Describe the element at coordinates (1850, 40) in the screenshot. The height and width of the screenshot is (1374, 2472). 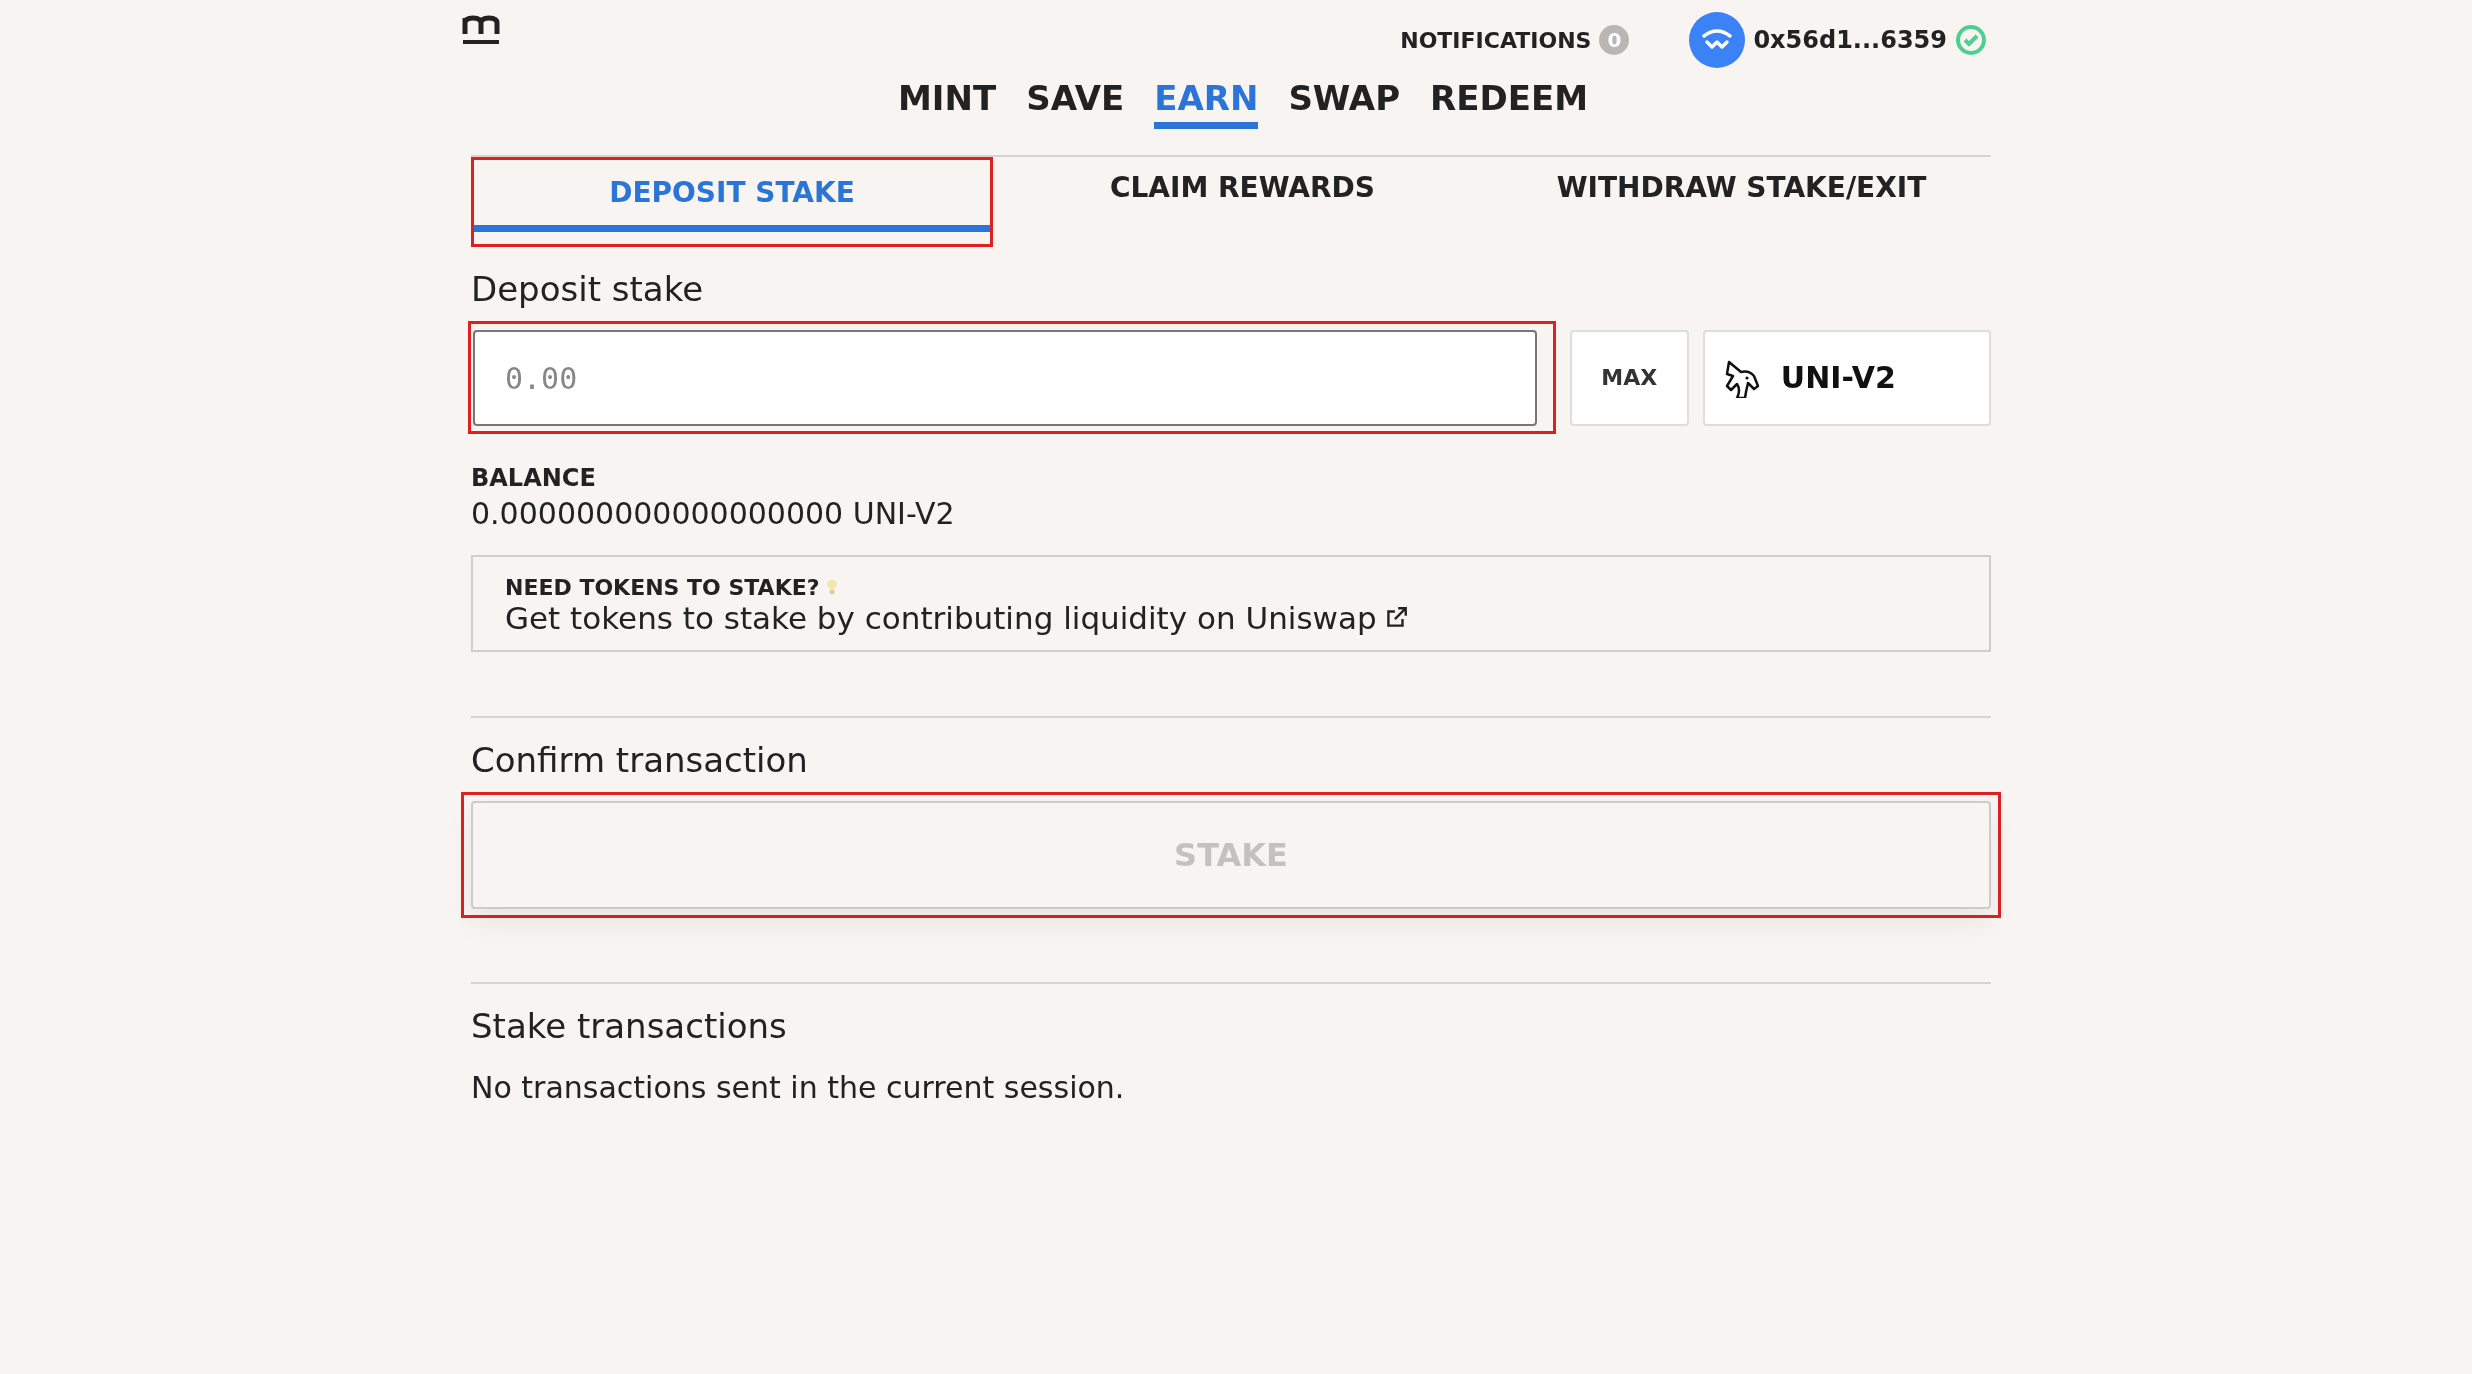
I see `account-address: 0x56d1...6359` at that location.